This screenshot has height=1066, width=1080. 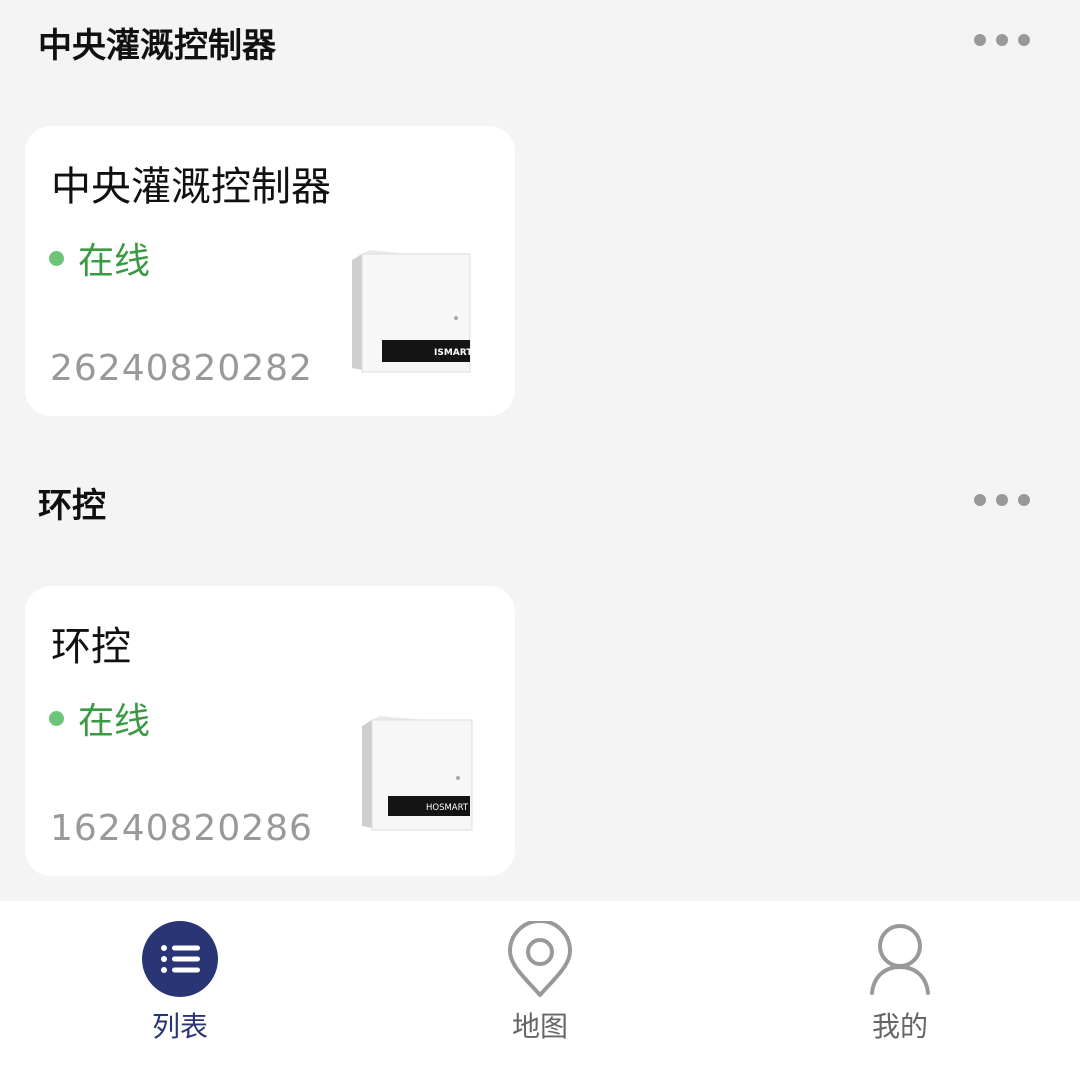 I want to click on group-title: 环控, so click(x=72, y=506).